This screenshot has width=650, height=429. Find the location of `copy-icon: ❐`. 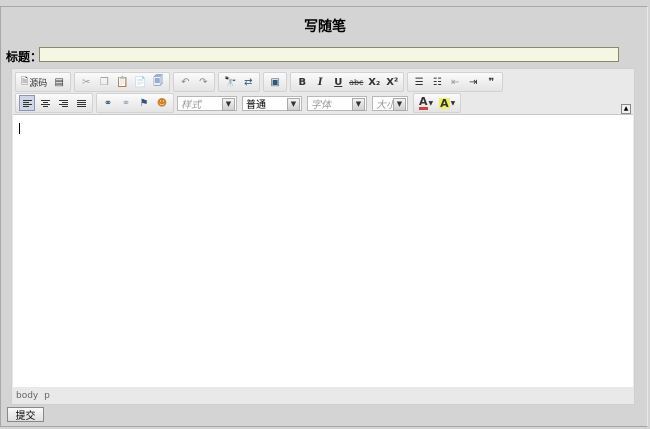

copy-icon: ❐ is located at coordinates (104, 82).